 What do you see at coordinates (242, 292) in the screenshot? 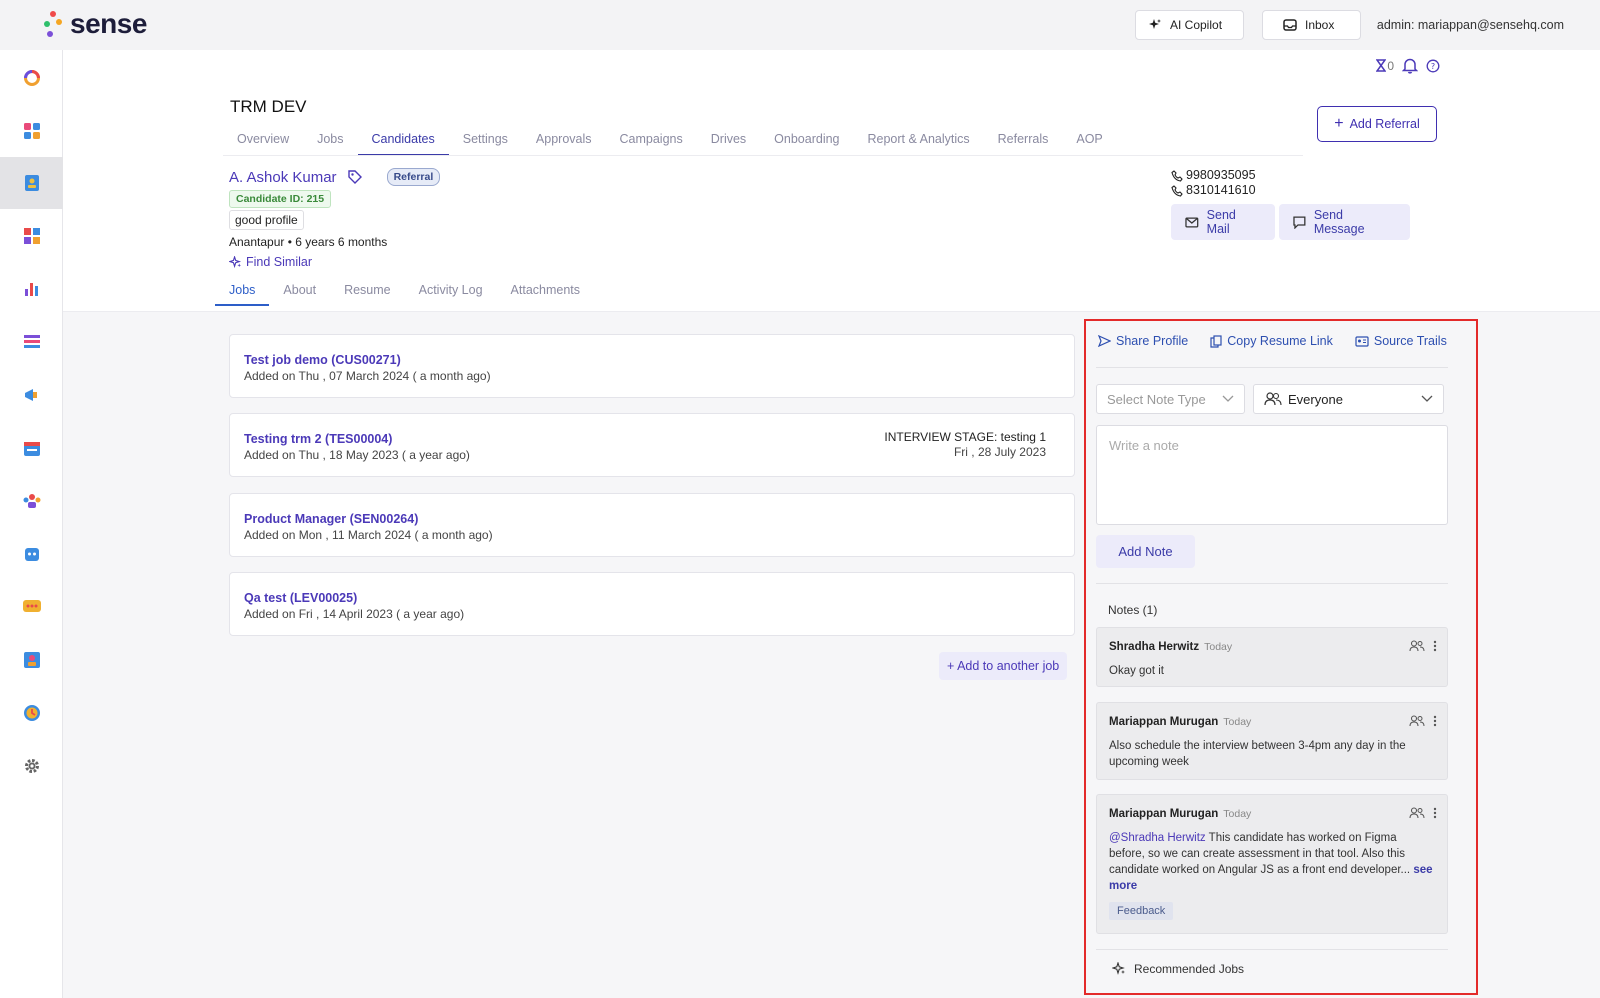
I see `tab-jobs-sub: Jobs` at bounding box center [242, 292].